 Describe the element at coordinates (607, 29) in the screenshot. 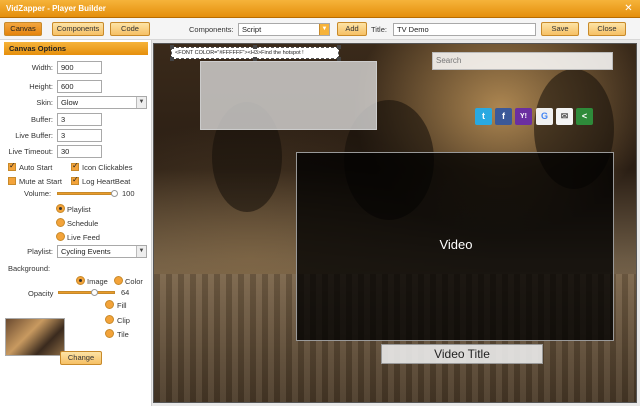

I see `close-button: Close` at that location.